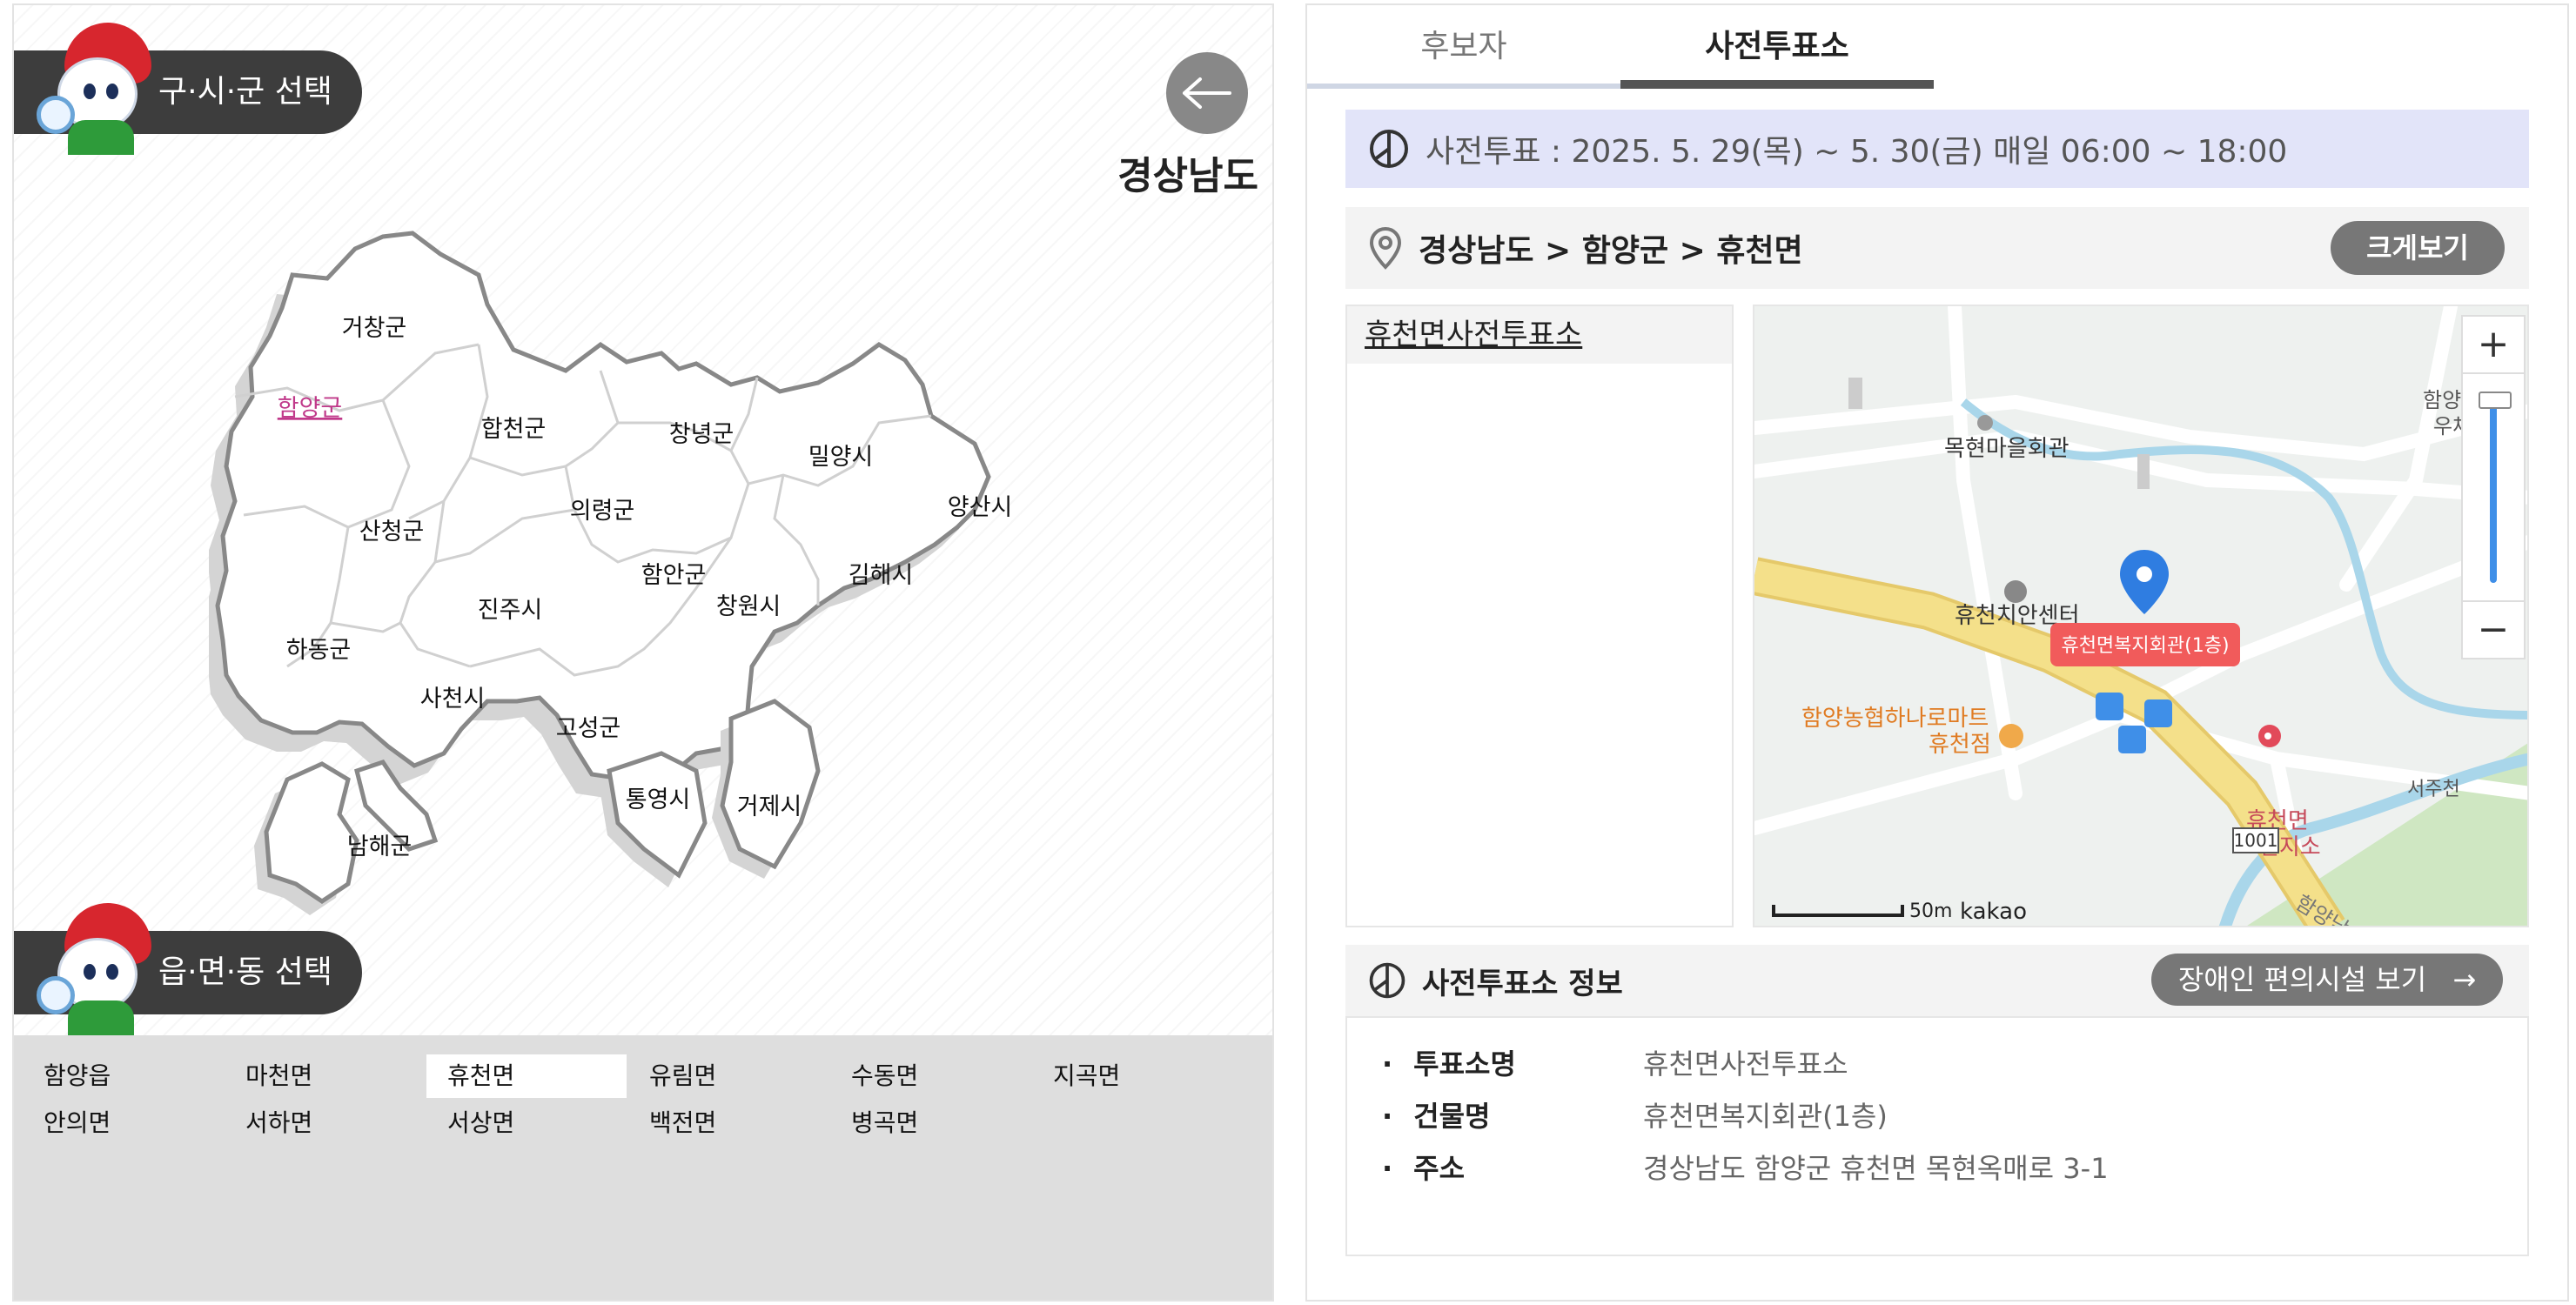  I want to click on arrow-left-icon, so click(1207, 93).